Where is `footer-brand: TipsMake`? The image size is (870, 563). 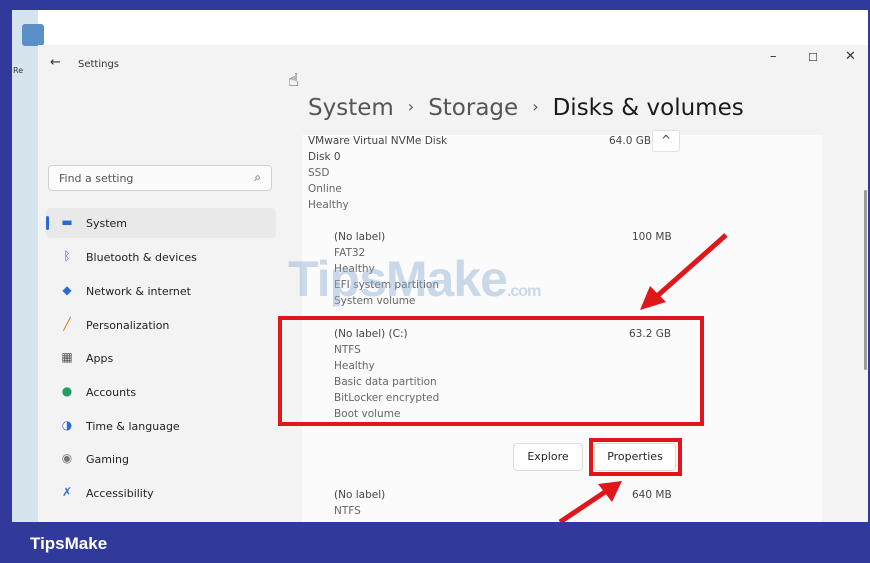
footer-brand: TipsMake is located at coordinates (69, 543).